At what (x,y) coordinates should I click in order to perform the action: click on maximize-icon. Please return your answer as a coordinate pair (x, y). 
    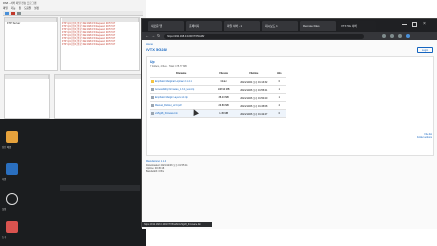
    Looking at the image, I should click on (414, 24).